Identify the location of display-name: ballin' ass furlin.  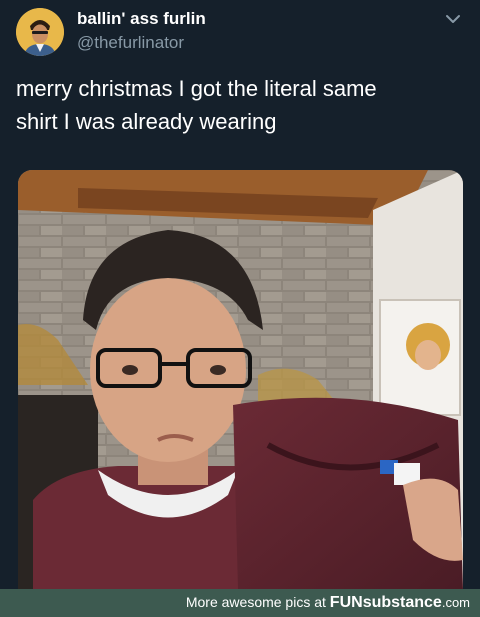
(141, 19).